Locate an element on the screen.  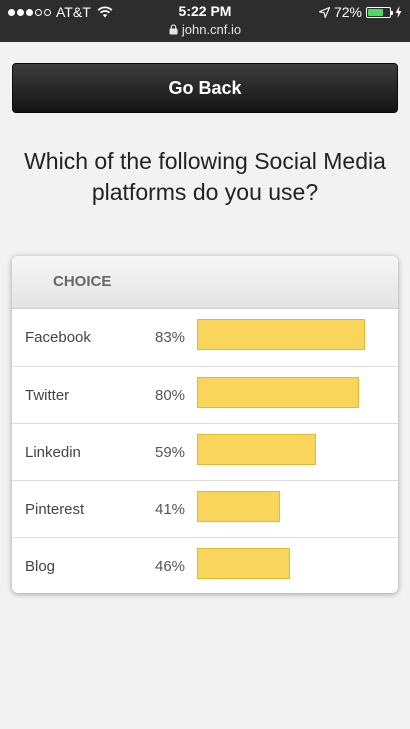
result-row-twitter: Twitter 80% is located at coordinates (205, 394).